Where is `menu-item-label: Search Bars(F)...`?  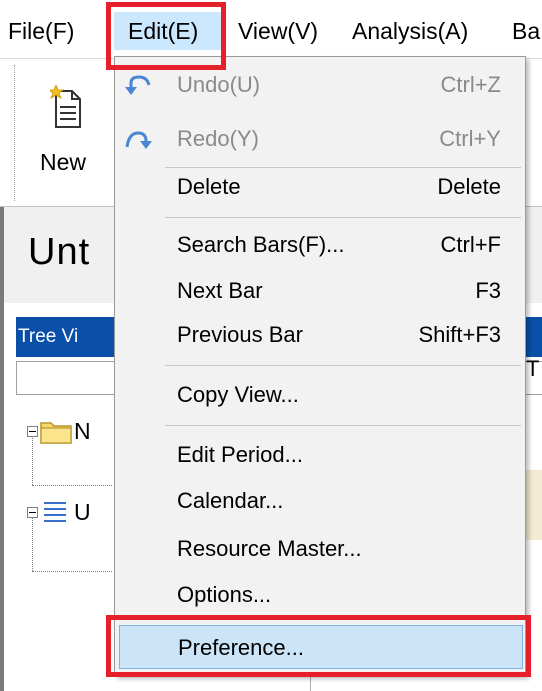 menu-item-label: Search Bars(F)... is located at coordinates (261, 244).